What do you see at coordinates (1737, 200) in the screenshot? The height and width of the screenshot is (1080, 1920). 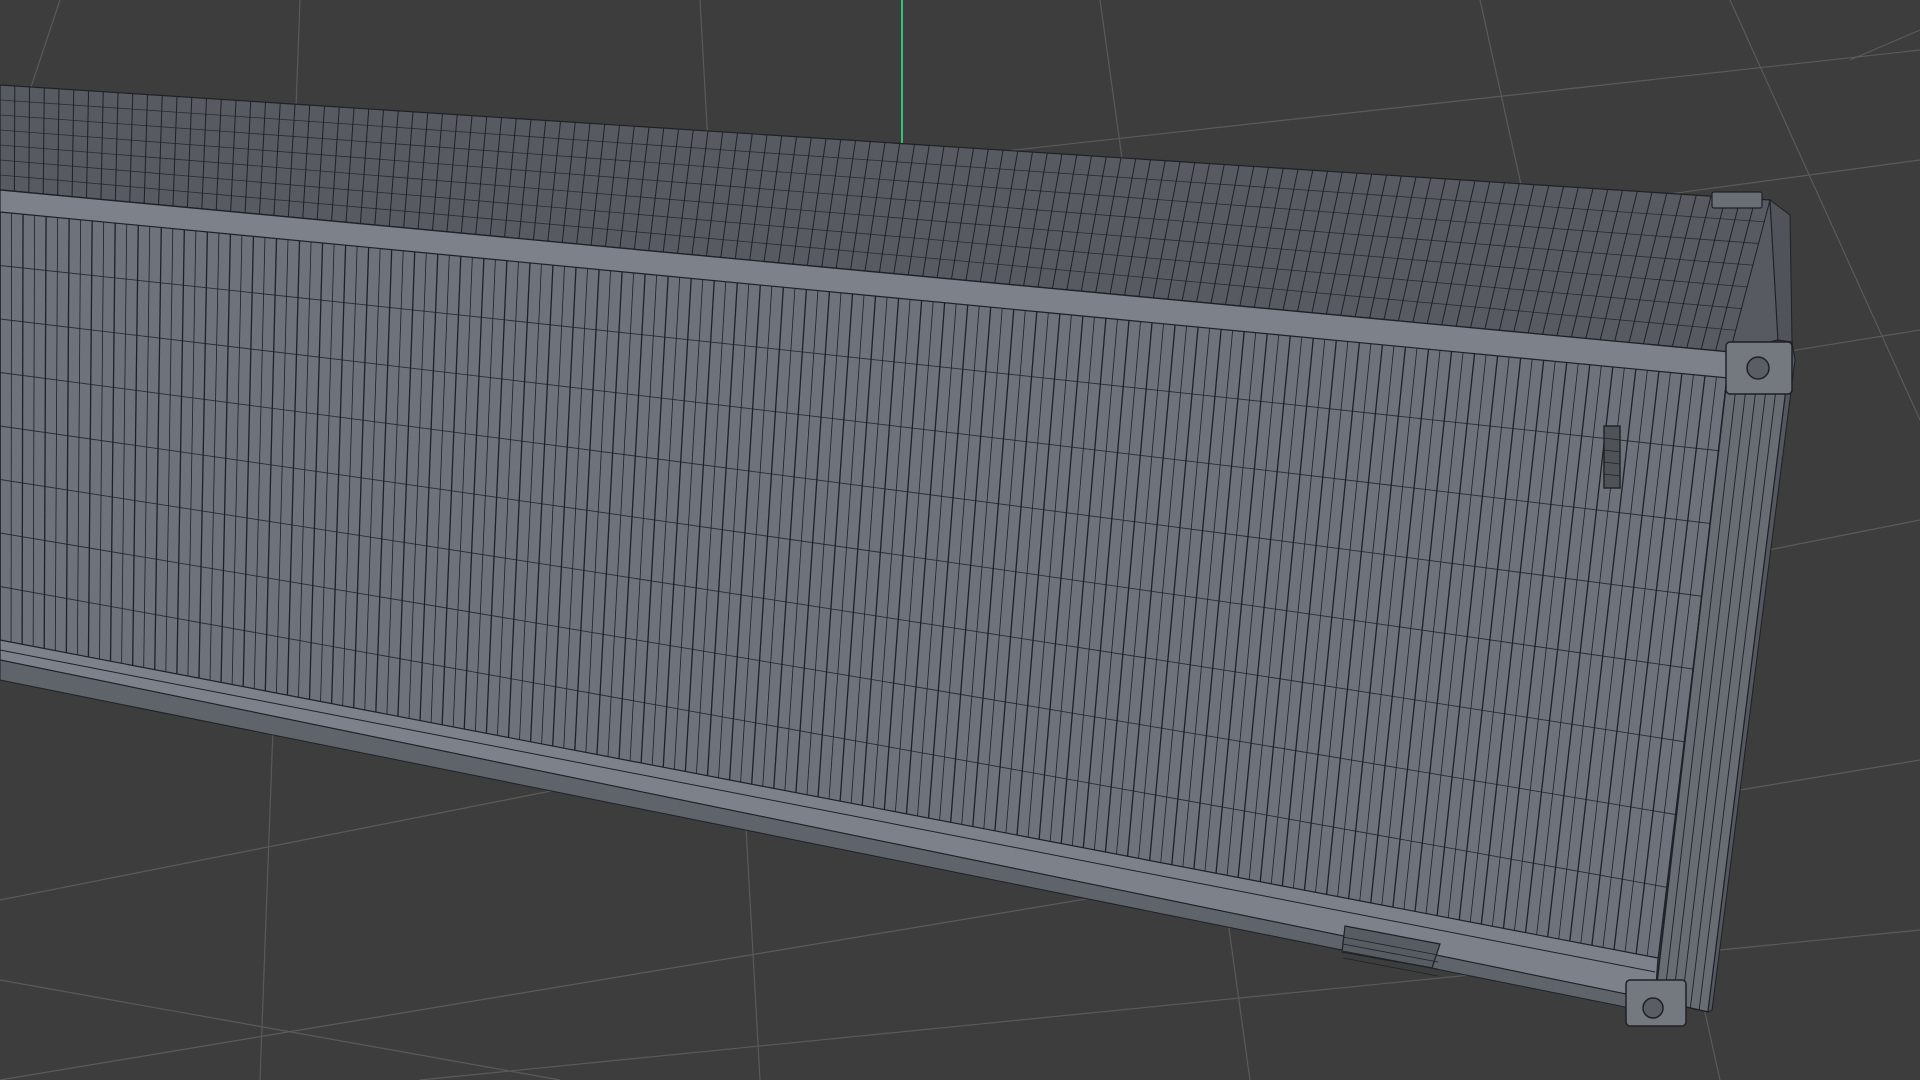 I see `roof-corner-casting` at bounding box center [1737, 200].